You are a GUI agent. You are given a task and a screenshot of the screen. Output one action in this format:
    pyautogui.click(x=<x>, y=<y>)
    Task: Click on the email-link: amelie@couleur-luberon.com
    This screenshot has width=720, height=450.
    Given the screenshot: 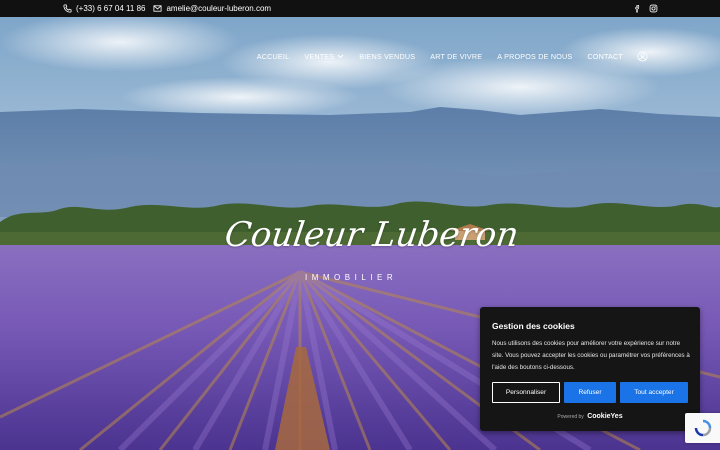 What is the action you would take?
    pyautogui.click(x=212, y=8)
    